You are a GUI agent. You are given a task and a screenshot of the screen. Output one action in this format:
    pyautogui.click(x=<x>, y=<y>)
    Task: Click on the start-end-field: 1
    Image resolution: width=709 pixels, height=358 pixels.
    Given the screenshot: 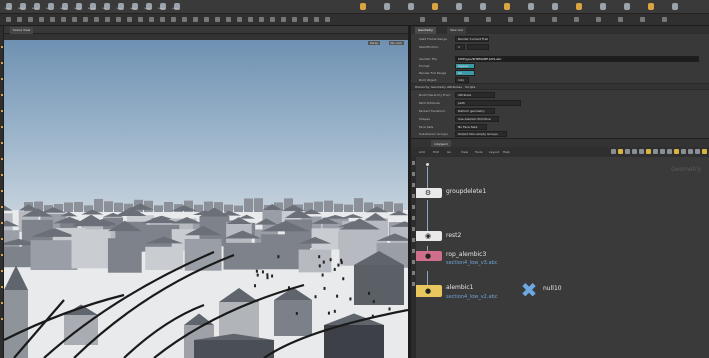 What is the action you would take?
    pyautogui.click(x=460, y=47)
    